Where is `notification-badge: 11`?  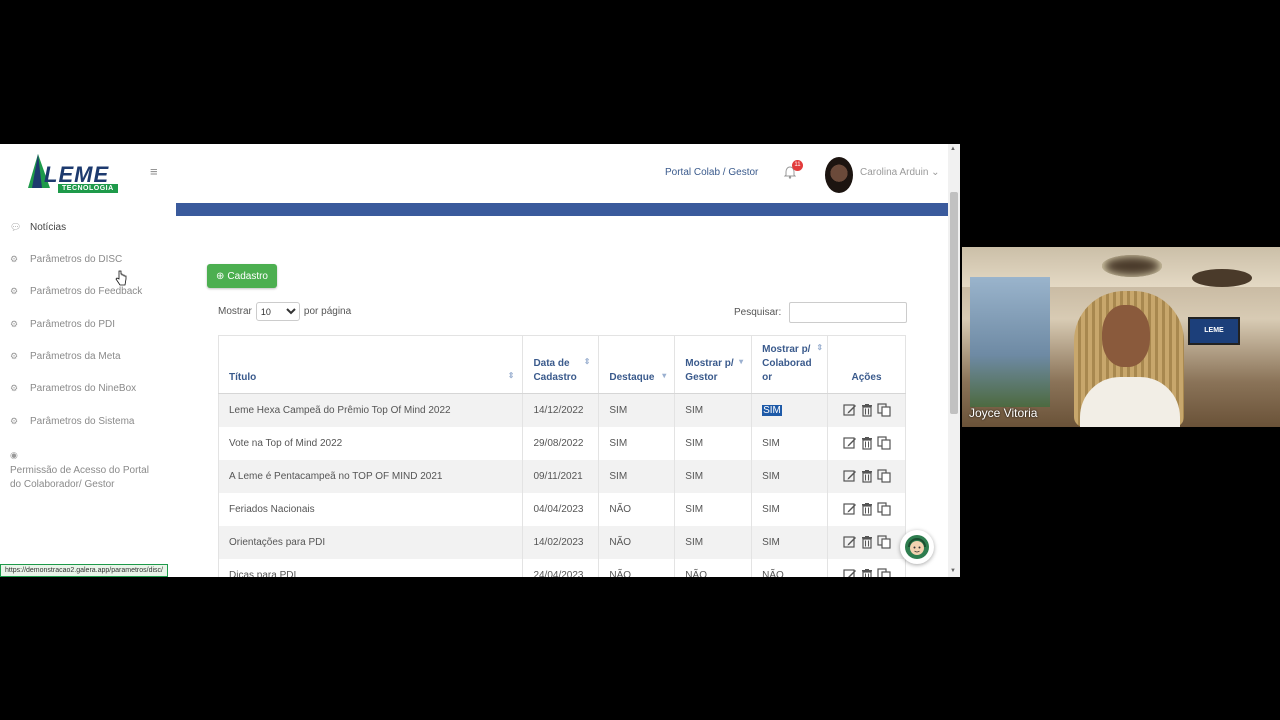 notification-badge: 11 is located at coordinates (797, 165).